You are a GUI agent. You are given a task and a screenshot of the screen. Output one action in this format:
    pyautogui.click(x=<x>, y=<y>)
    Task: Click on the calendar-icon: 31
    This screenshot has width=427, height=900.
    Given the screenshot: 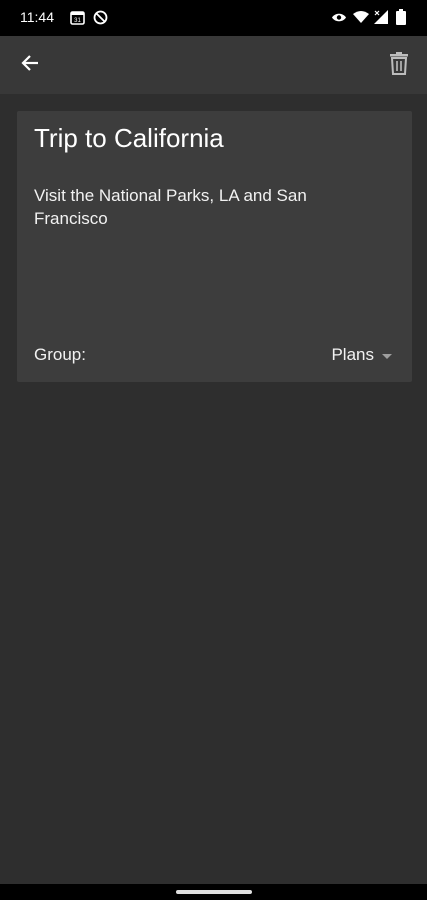 What is the action you would take?
    pyautogui.click(x=77, y=20)
    